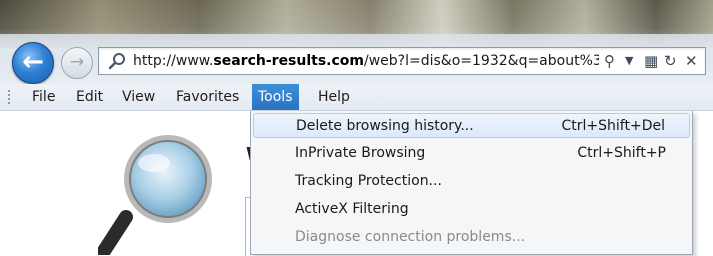 Image resolution: width=713 pixels, height=256 pixels. I want to click on menu-item-activex-filtering: ActiveX Filtering, so click(471, 209).